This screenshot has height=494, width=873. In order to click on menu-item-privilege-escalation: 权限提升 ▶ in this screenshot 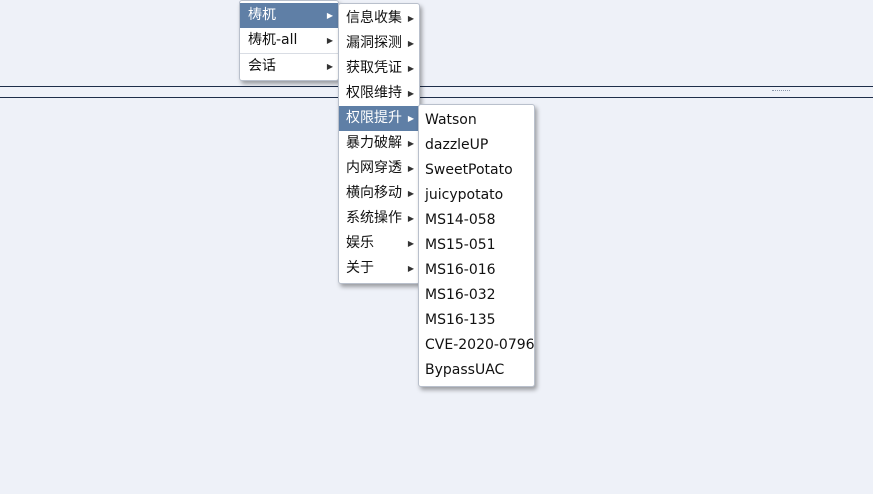, I will do `click(379, 118)`.